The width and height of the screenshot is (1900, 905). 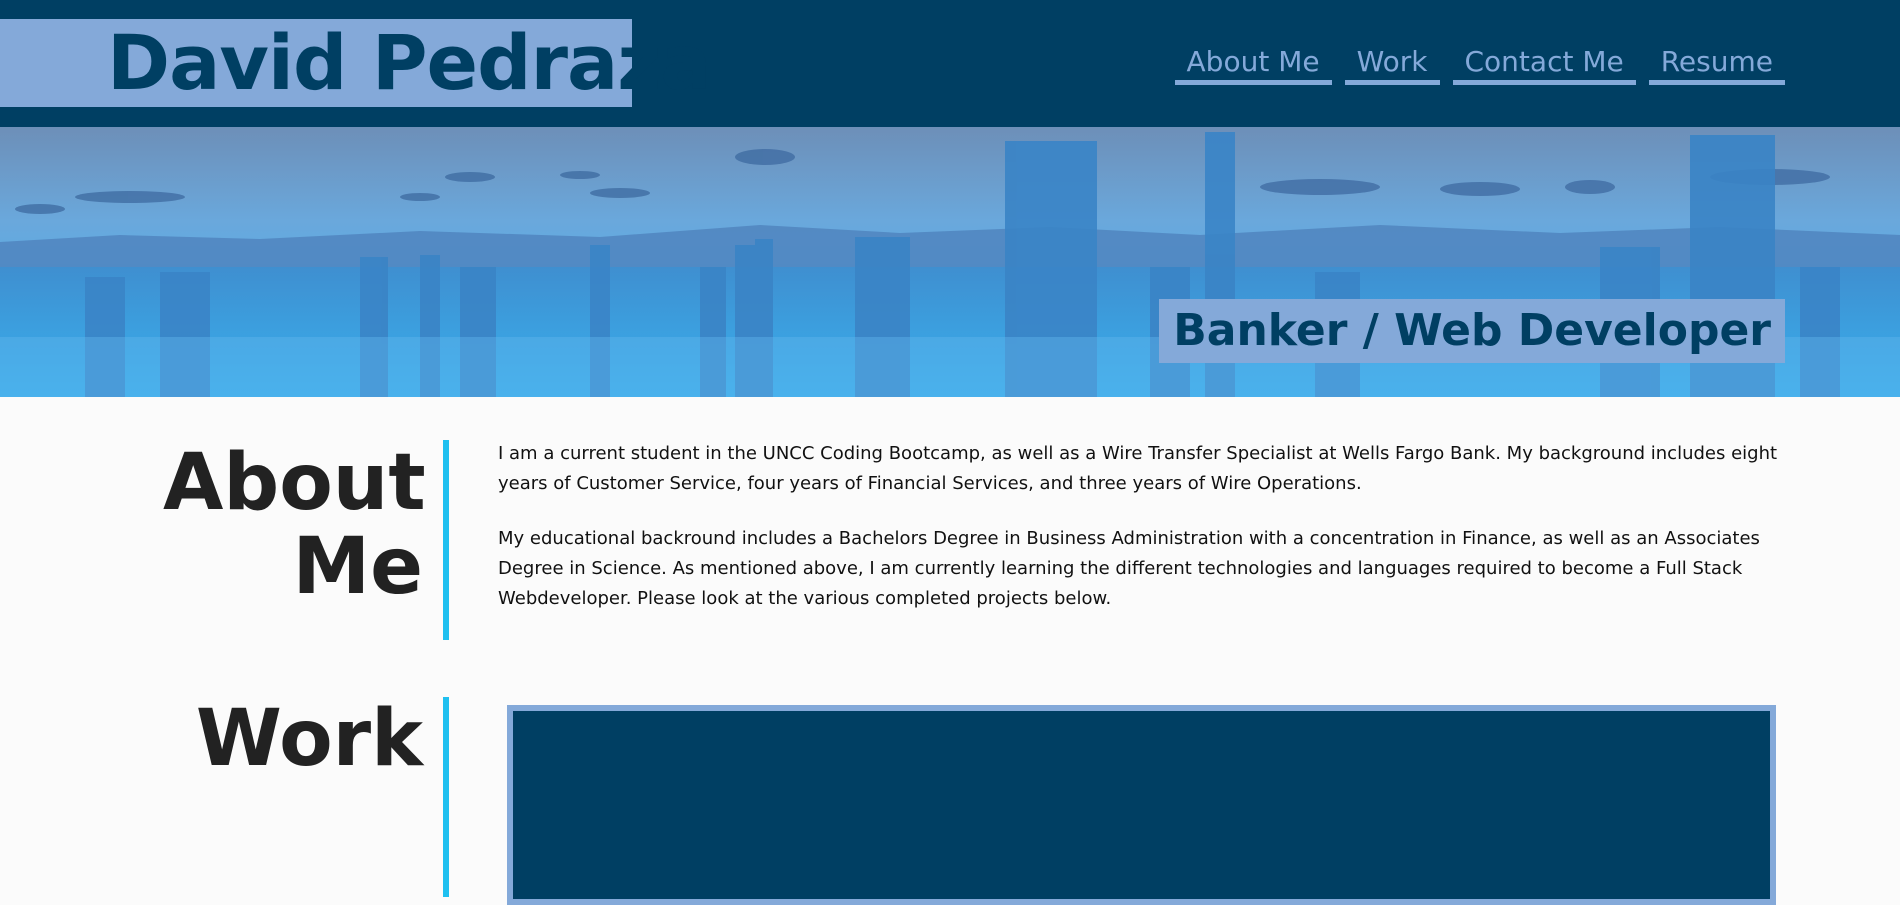 I want to click on about-title-line1: About, so click(x=294, y=483).